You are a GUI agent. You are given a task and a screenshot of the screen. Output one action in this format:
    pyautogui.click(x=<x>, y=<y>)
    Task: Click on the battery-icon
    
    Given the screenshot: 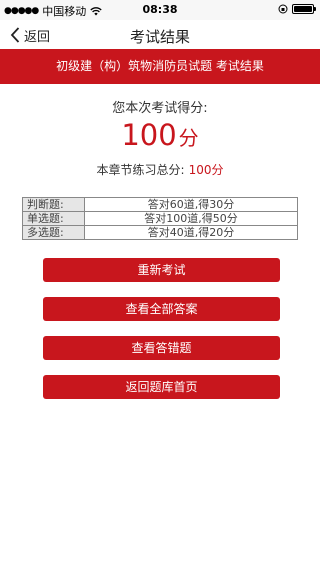 What is the action you would take?
    pyautogui.click(x=304, y=9)
    